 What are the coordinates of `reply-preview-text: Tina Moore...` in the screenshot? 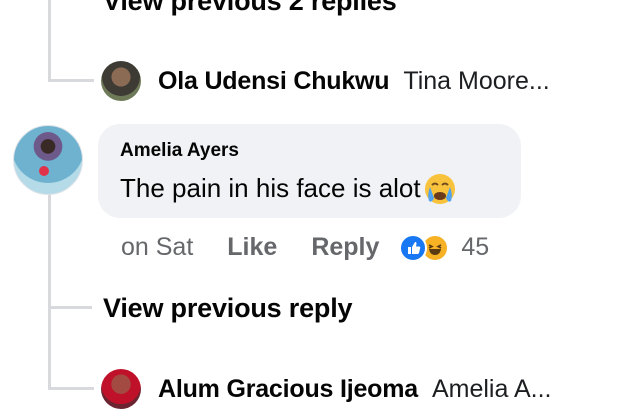 It's located at (476, 80).